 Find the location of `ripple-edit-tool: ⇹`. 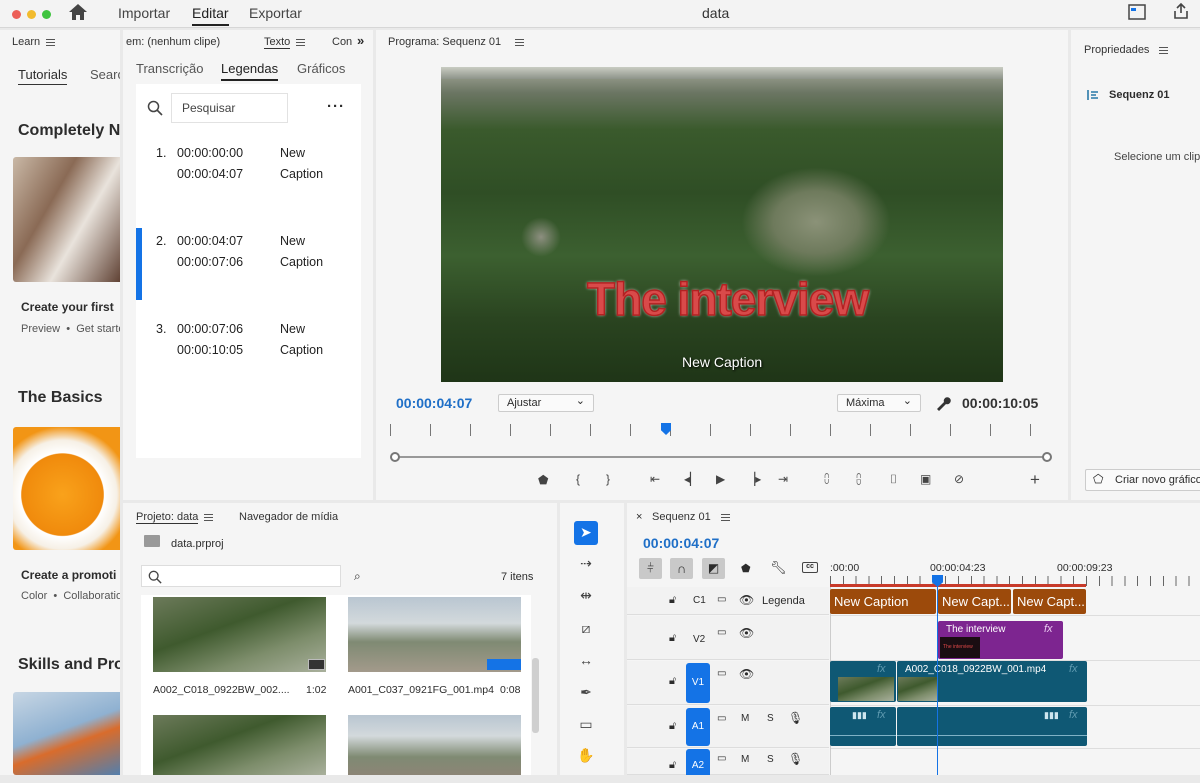

ripple-edit-tool: ⇹ is located at coordinates (586, 597).